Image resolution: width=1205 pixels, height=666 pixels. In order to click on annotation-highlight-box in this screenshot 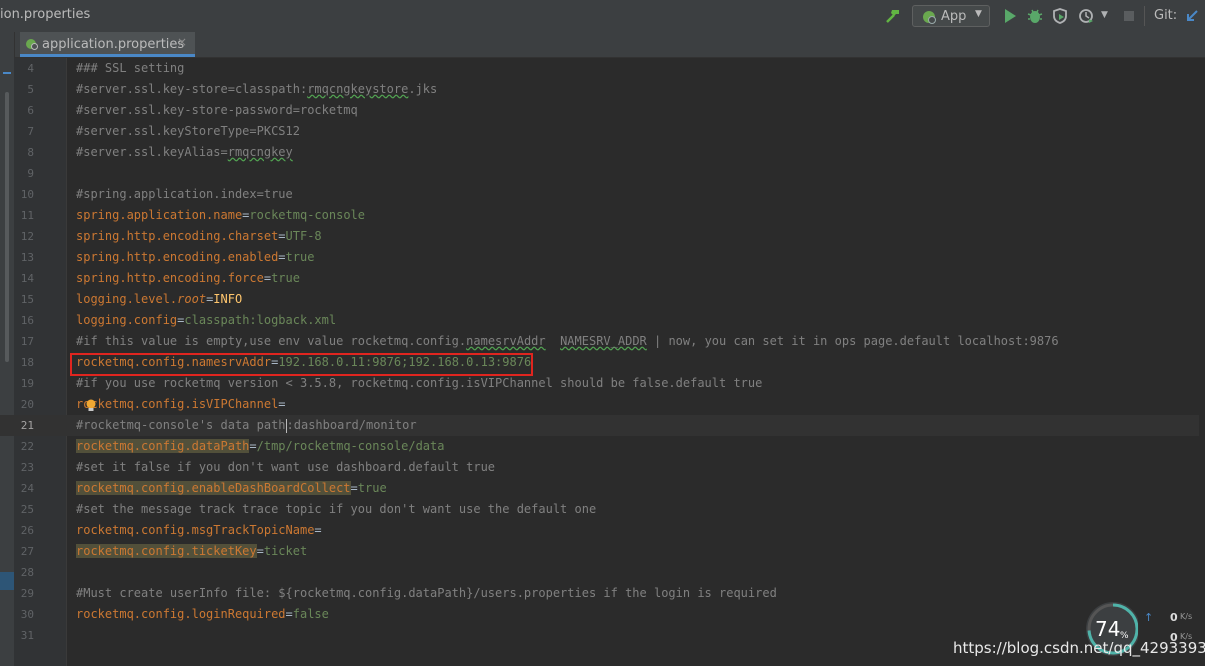, I will do `click(301, 364)`.